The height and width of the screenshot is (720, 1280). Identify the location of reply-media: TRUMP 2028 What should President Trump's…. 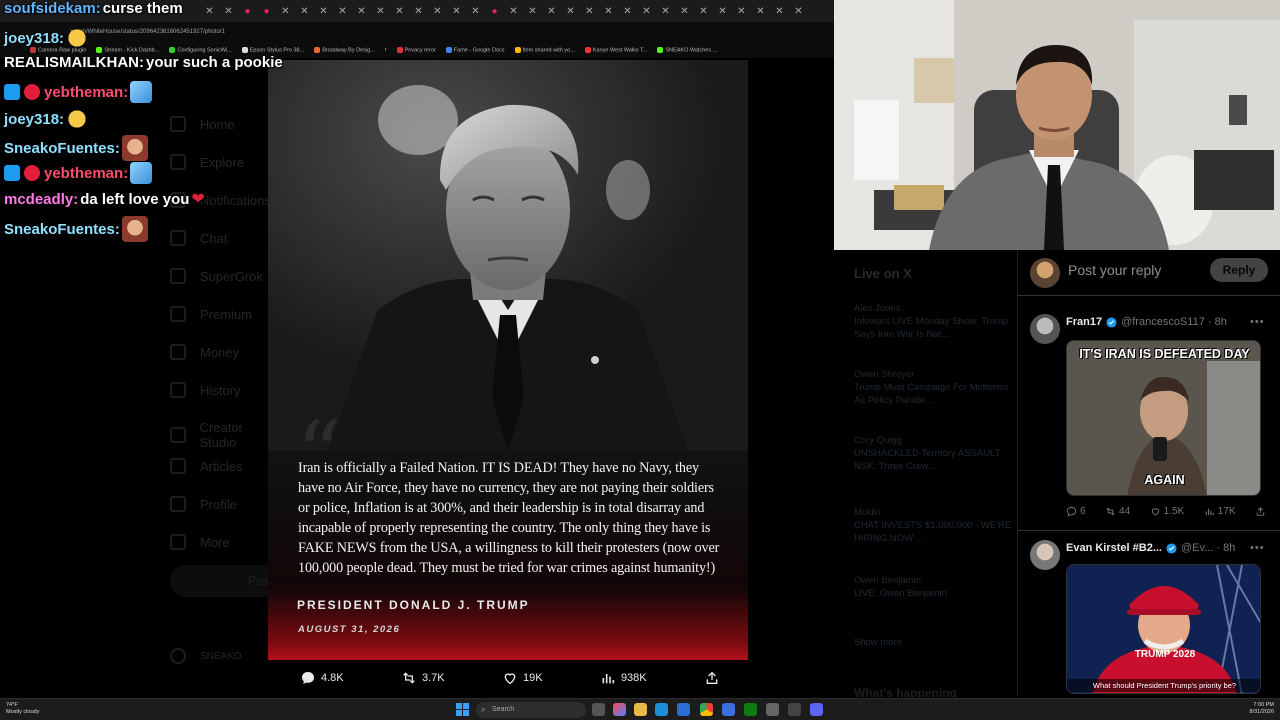
(1163, 629).